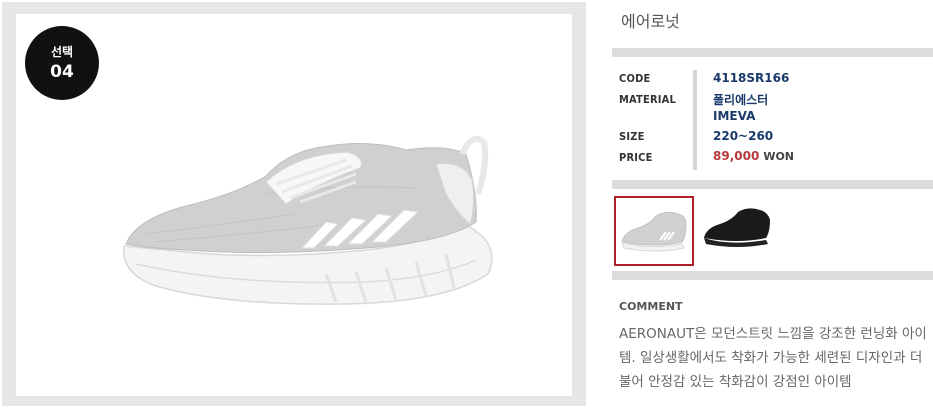  Describe the element at coordinates (743, 136) in the screenshot. I see `size-value: 220~260` at that location.